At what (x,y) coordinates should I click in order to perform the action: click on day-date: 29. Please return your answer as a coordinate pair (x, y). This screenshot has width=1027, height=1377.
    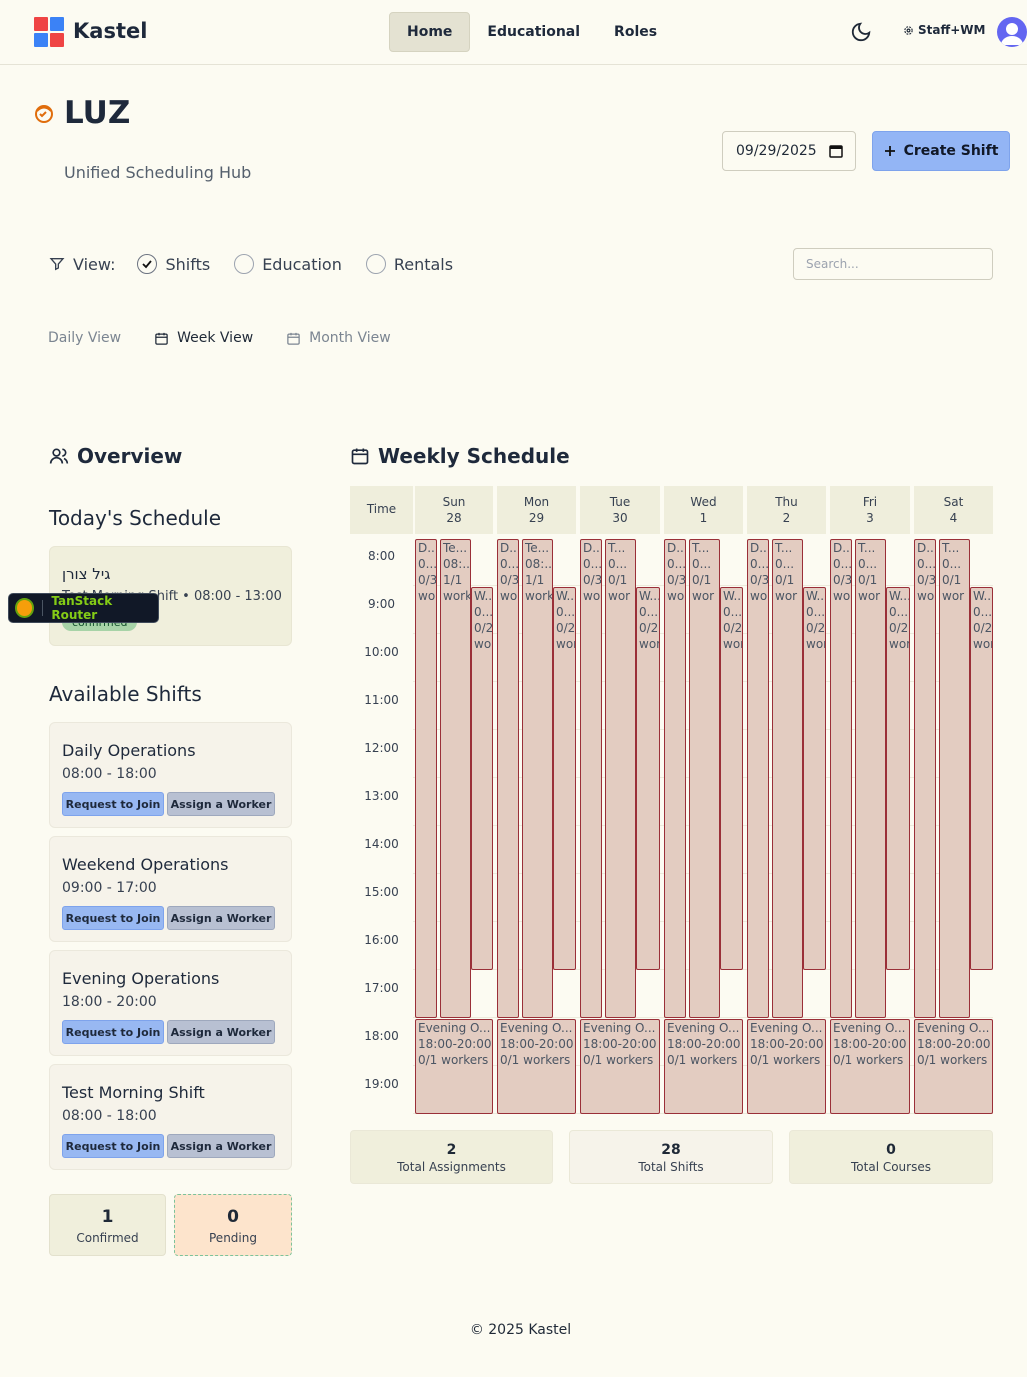
    Looking at the image, I should click on (536, 518).